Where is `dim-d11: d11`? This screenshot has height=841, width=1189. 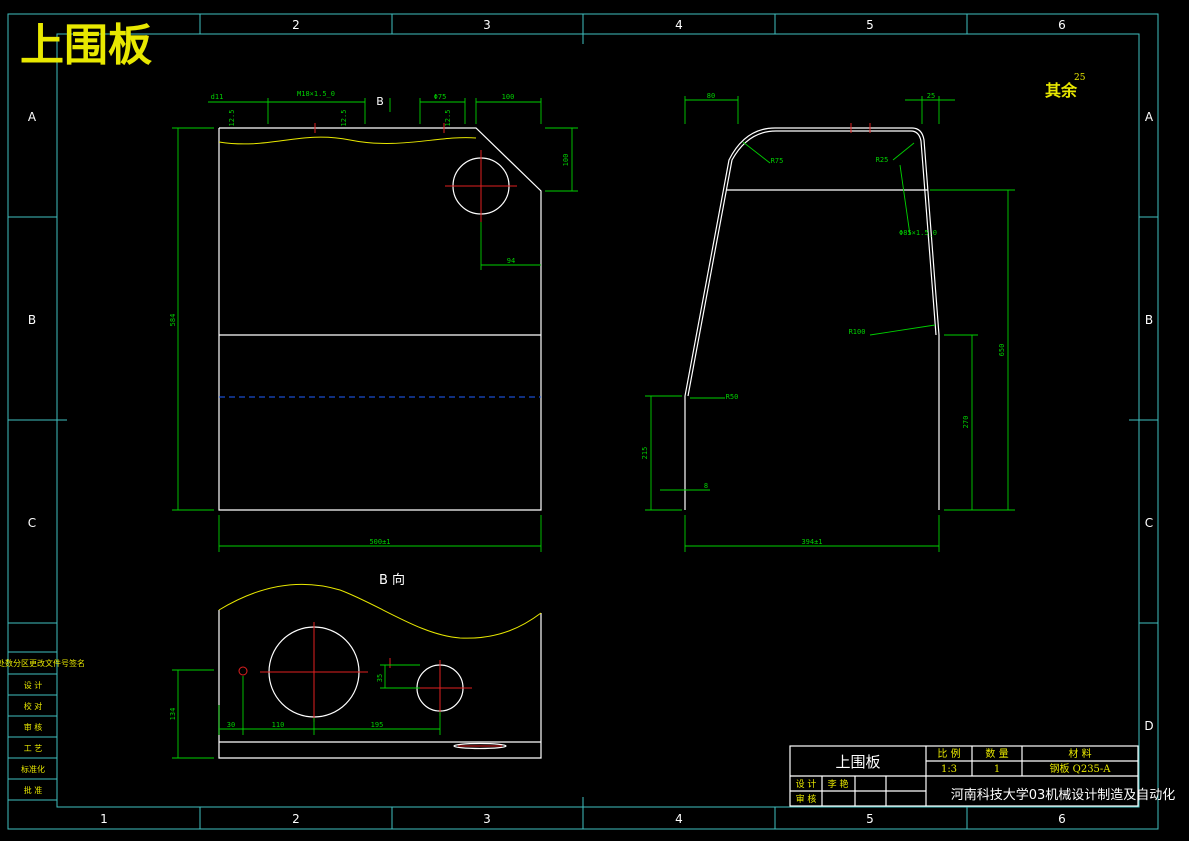
dim-d11: d11 is located at coordinates (217, 97).